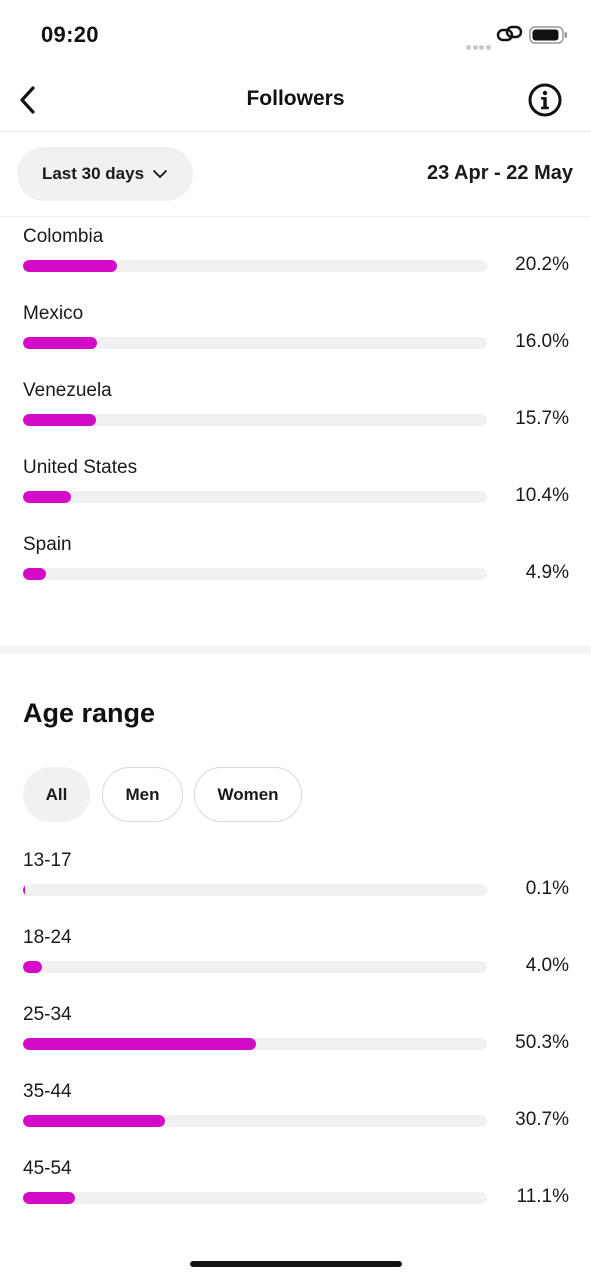  What do you see at coordinates (542, 418) in the screenshot?
I see `country-percentage: 15.7%` at bounding box center [542, 418].